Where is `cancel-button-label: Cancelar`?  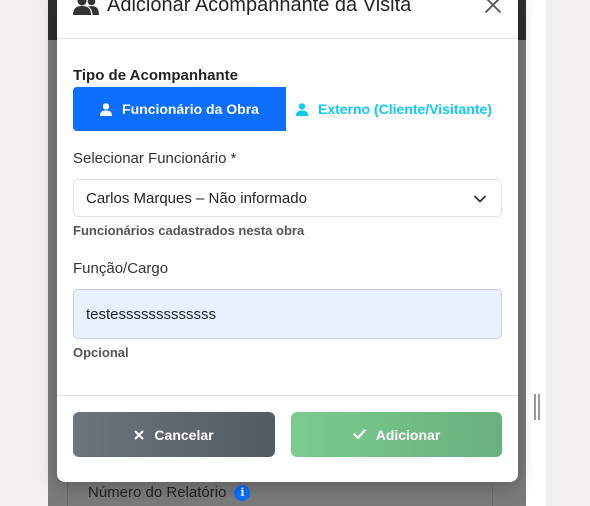
cancel-button-label: Cancelar is located at coordinates (184, 434).